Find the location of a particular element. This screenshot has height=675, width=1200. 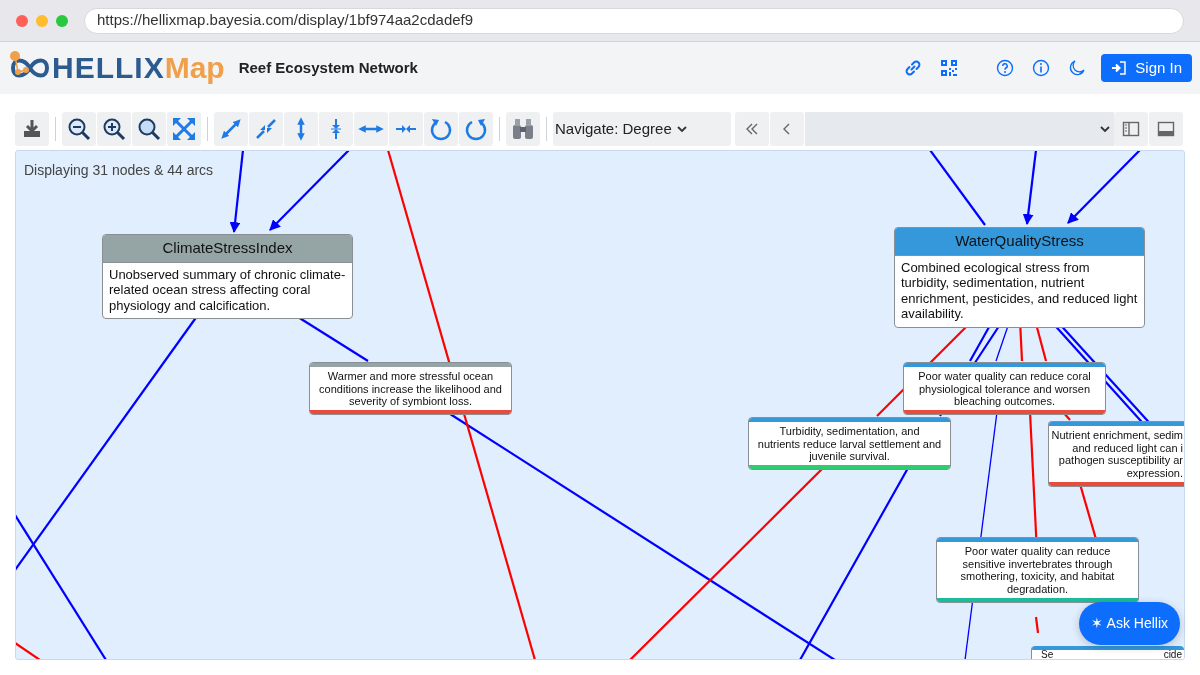

arc-label-node: Se cide is located at coordinates (1107, 652).